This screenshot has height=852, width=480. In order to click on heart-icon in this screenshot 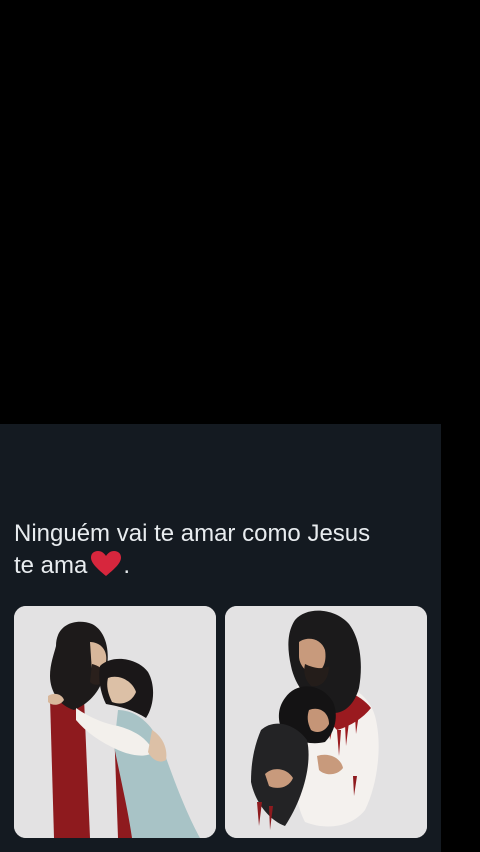, I will do `click(106, 568)`.